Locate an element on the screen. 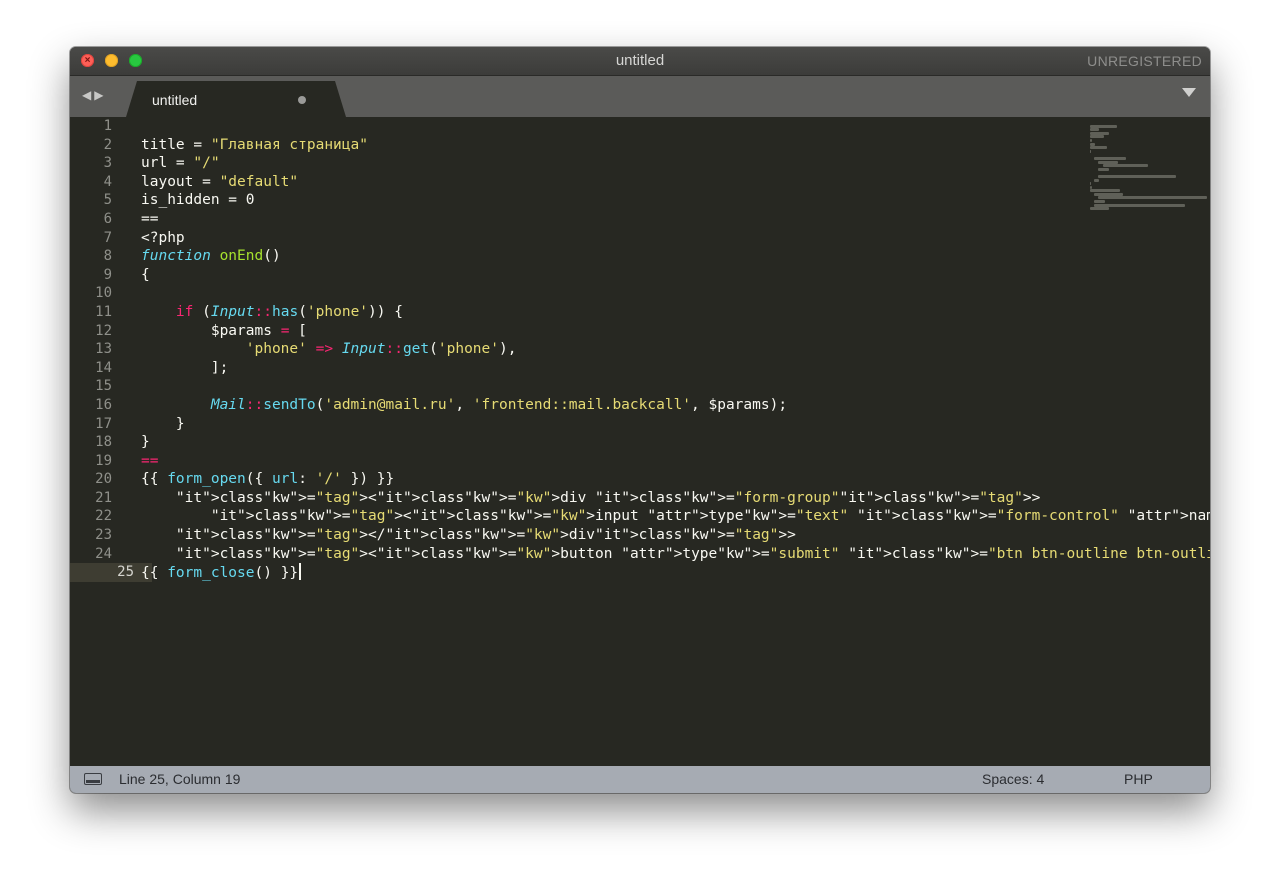 This screenshot has width=1280, height=886. line-number: 8 is located at coordinates (107, 256).